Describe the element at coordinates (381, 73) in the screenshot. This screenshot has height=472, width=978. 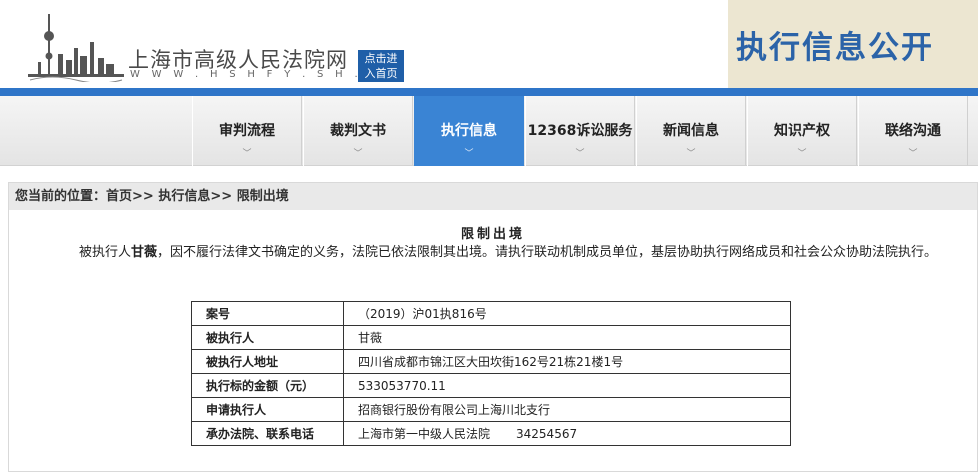
I see `home-button-line-2: 入首页` at that location.